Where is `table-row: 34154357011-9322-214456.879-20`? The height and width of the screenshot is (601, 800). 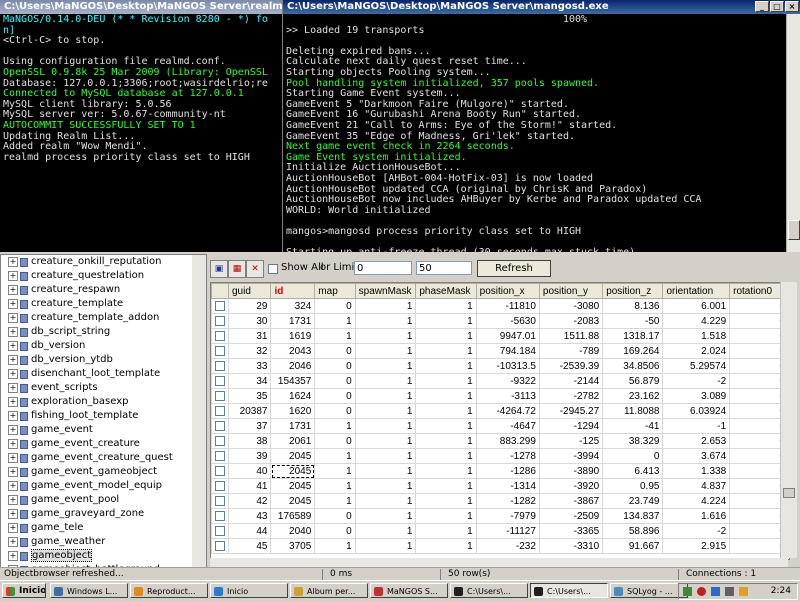 table-row: 34154357011-9322-214456.879-20 is located at coordinates (500, 381).